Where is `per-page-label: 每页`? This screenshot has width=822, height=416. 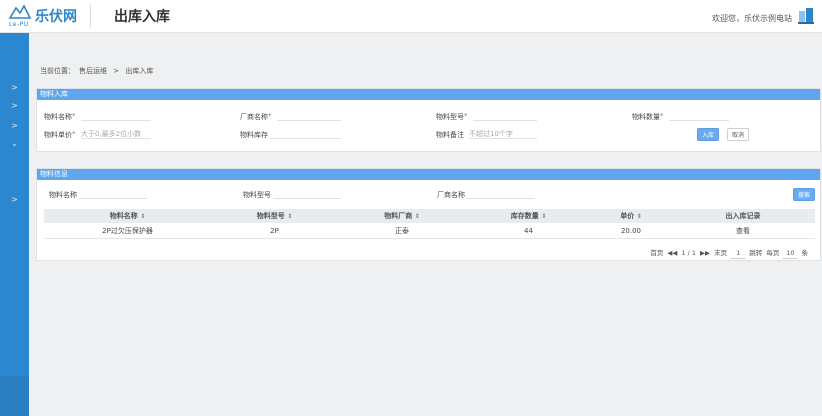 per-page-label: 每页 is located at coordinates (773, 253).